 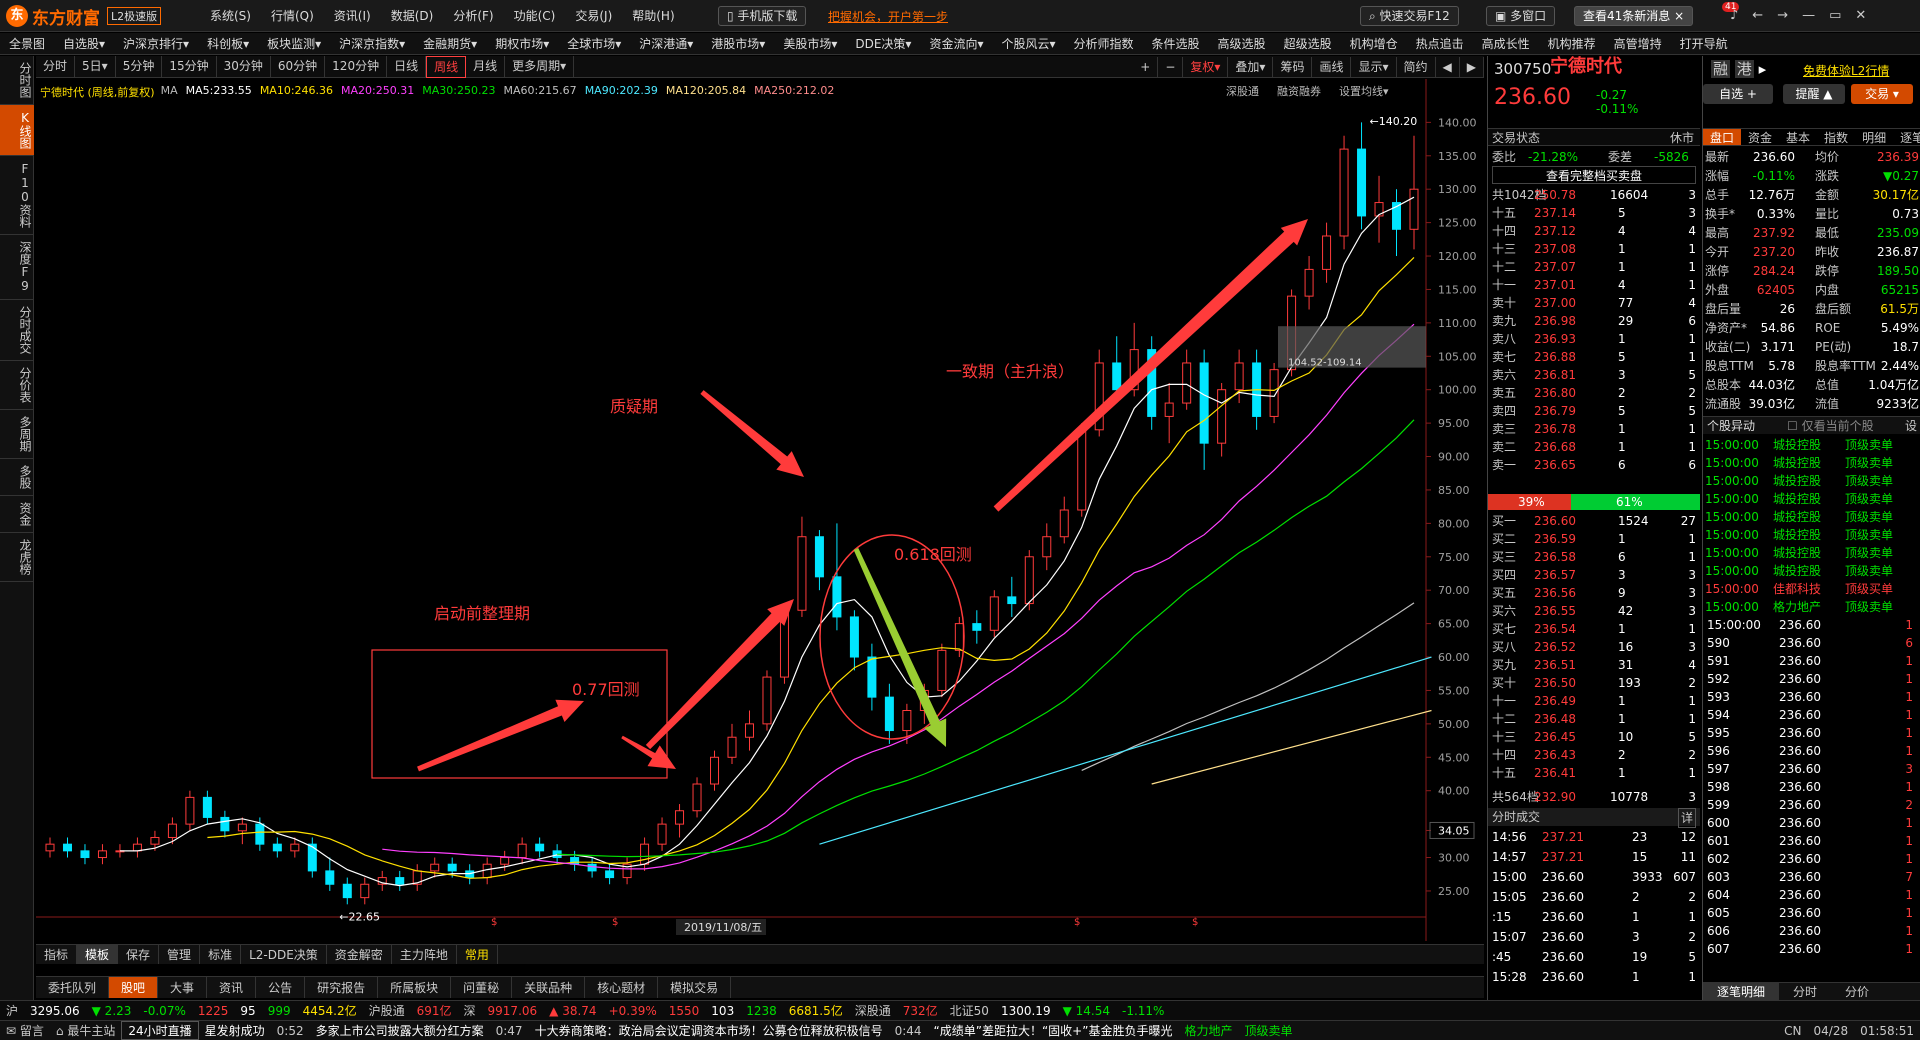 What do you see at coordinates (622, 987) in the screenshot?
I see `info-tab: 核心题材` at bounding box center [622, 987].